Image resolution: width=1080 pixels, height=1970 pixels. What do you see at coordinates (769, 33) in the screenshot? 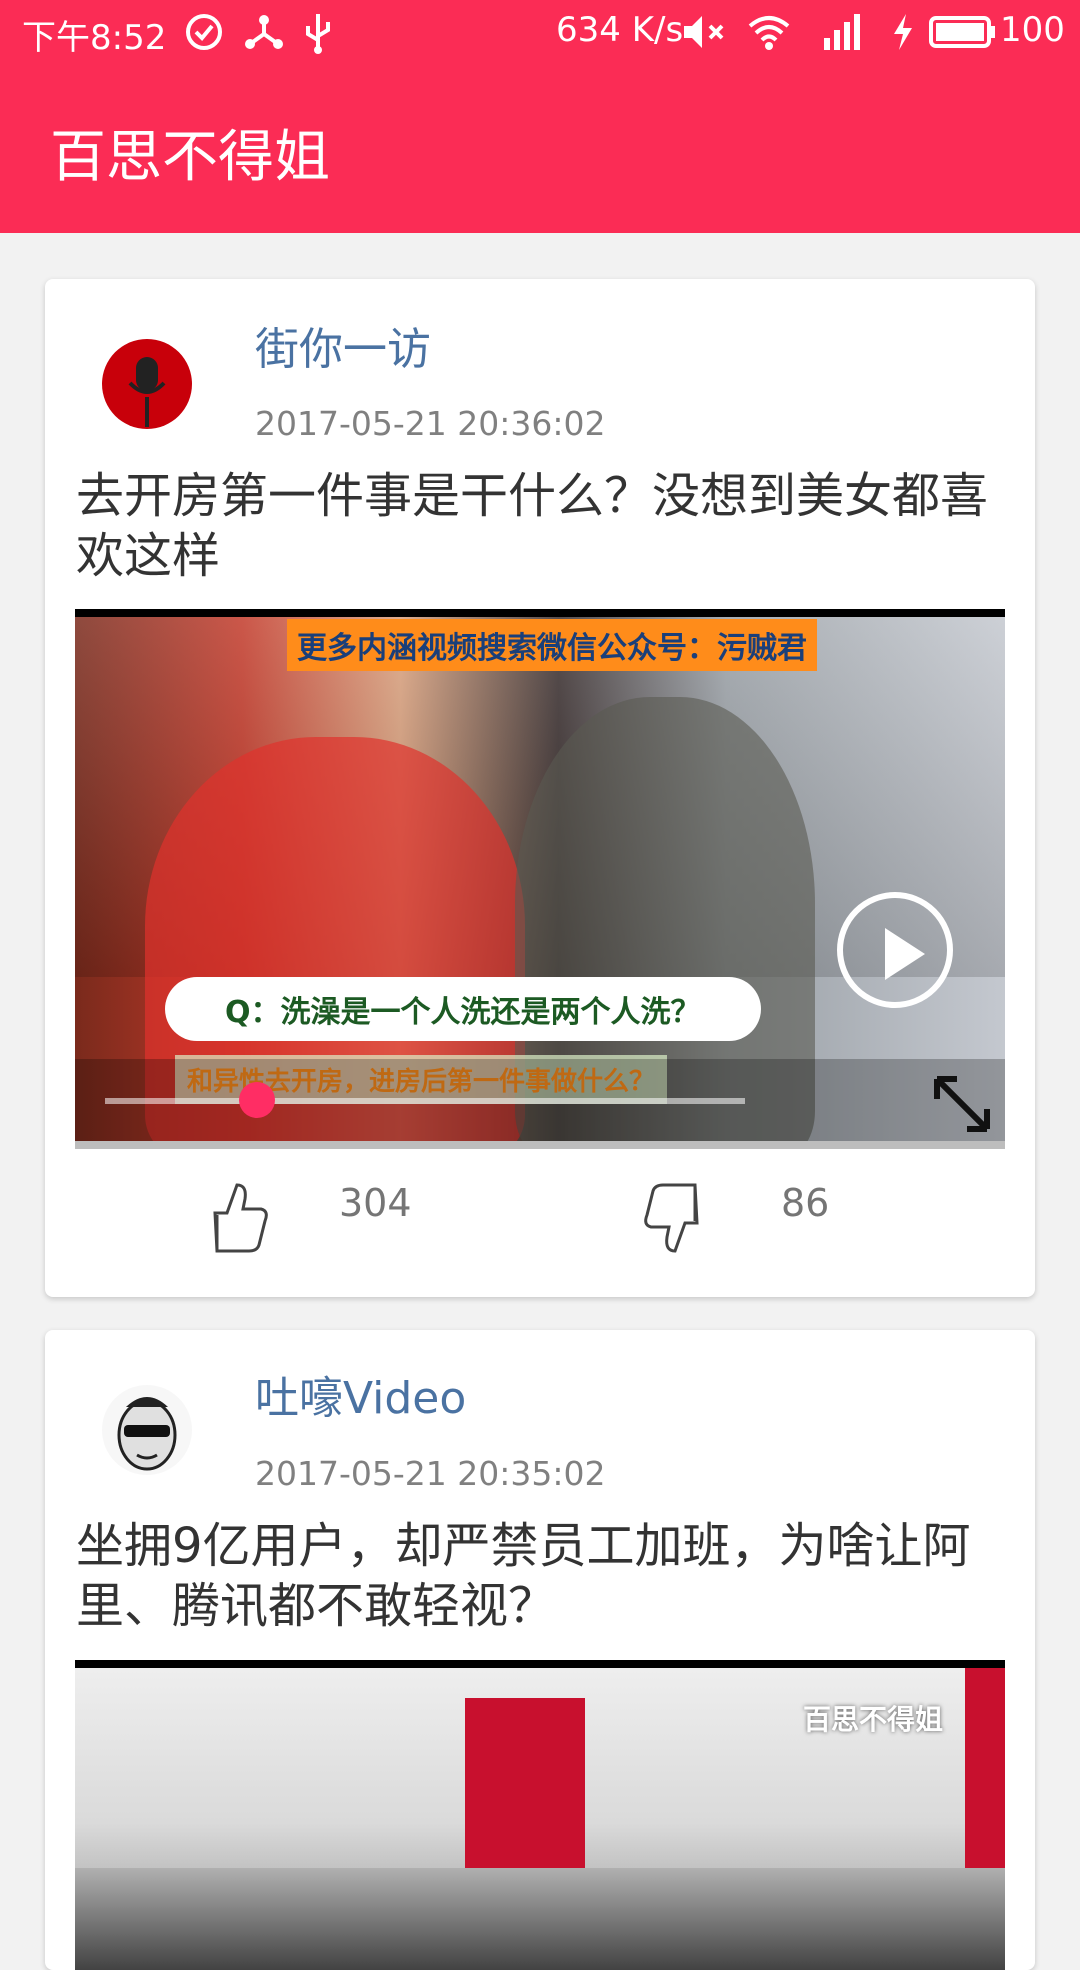
I see `wifi-icon` at bounding box center [769, 33].